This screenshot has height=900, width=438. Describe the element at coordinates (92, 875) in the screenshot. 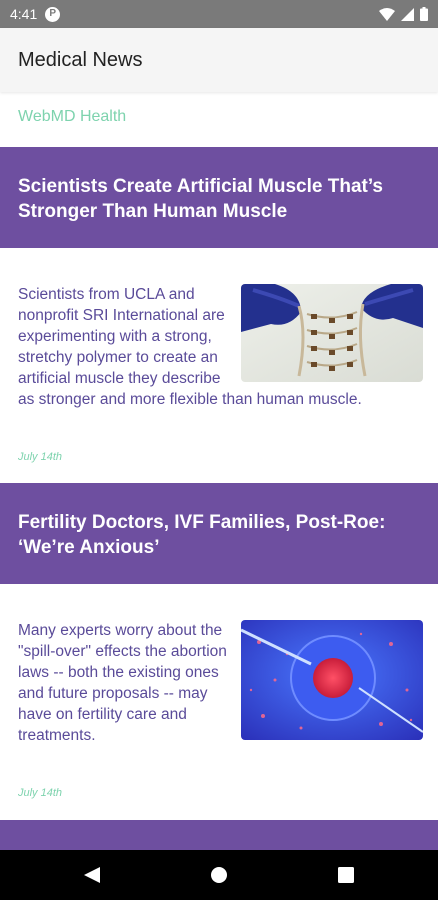

I see `back-triangle-icon` at that location.